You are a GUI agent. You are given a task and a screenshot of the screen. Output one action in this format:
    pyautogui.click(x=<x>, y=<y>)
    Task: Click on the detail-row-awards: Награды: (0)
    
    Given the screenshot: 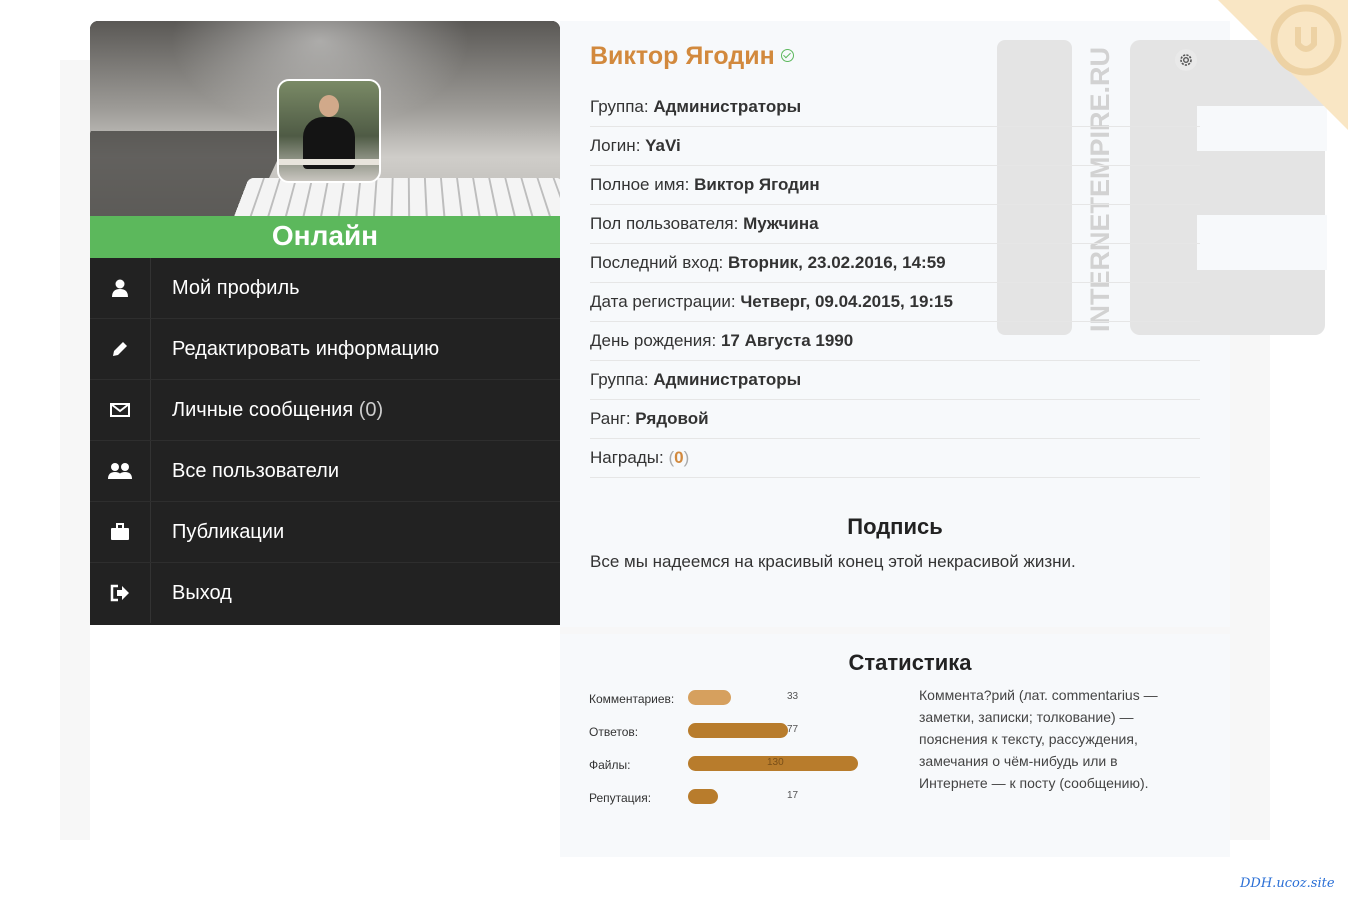 What is the action you would take?
    pyautogui.click(x=895, y=458)
    